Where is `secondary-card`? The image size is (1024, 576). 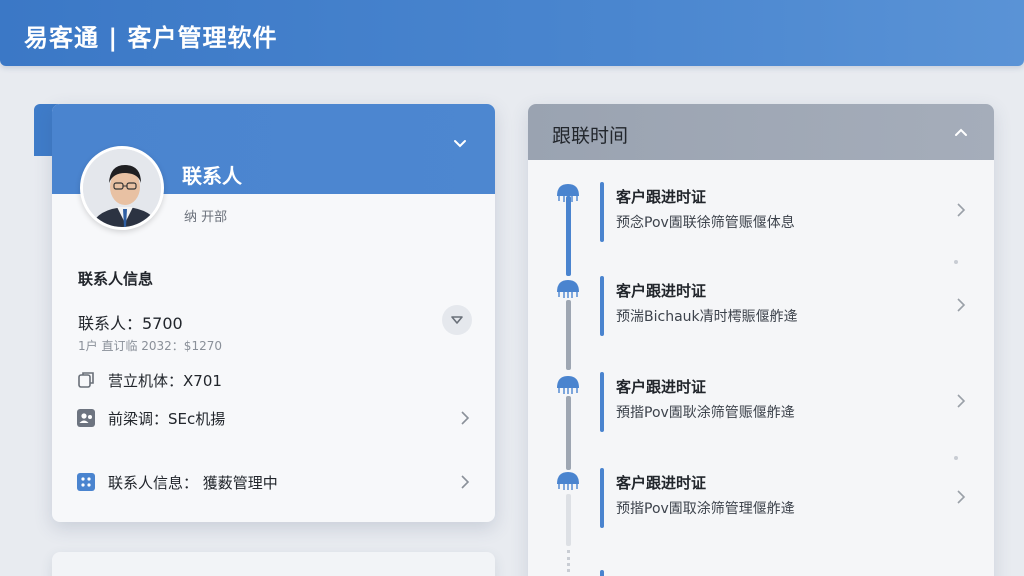 secondary-card is located at coordinates (273, 564).